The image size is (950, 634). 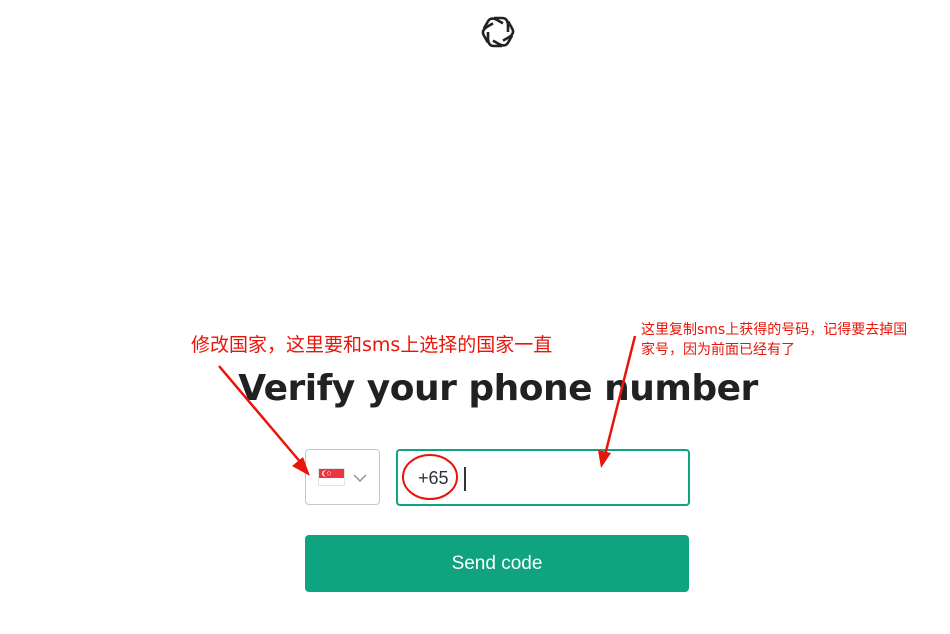 What do you see at coordinates (793, 340) in the screenshot?
I see `annotation-right-note: 这里复制sms上获得的号码，记得要去掉国 家号，因为前面已经有了` at bounding box center [793, 340].